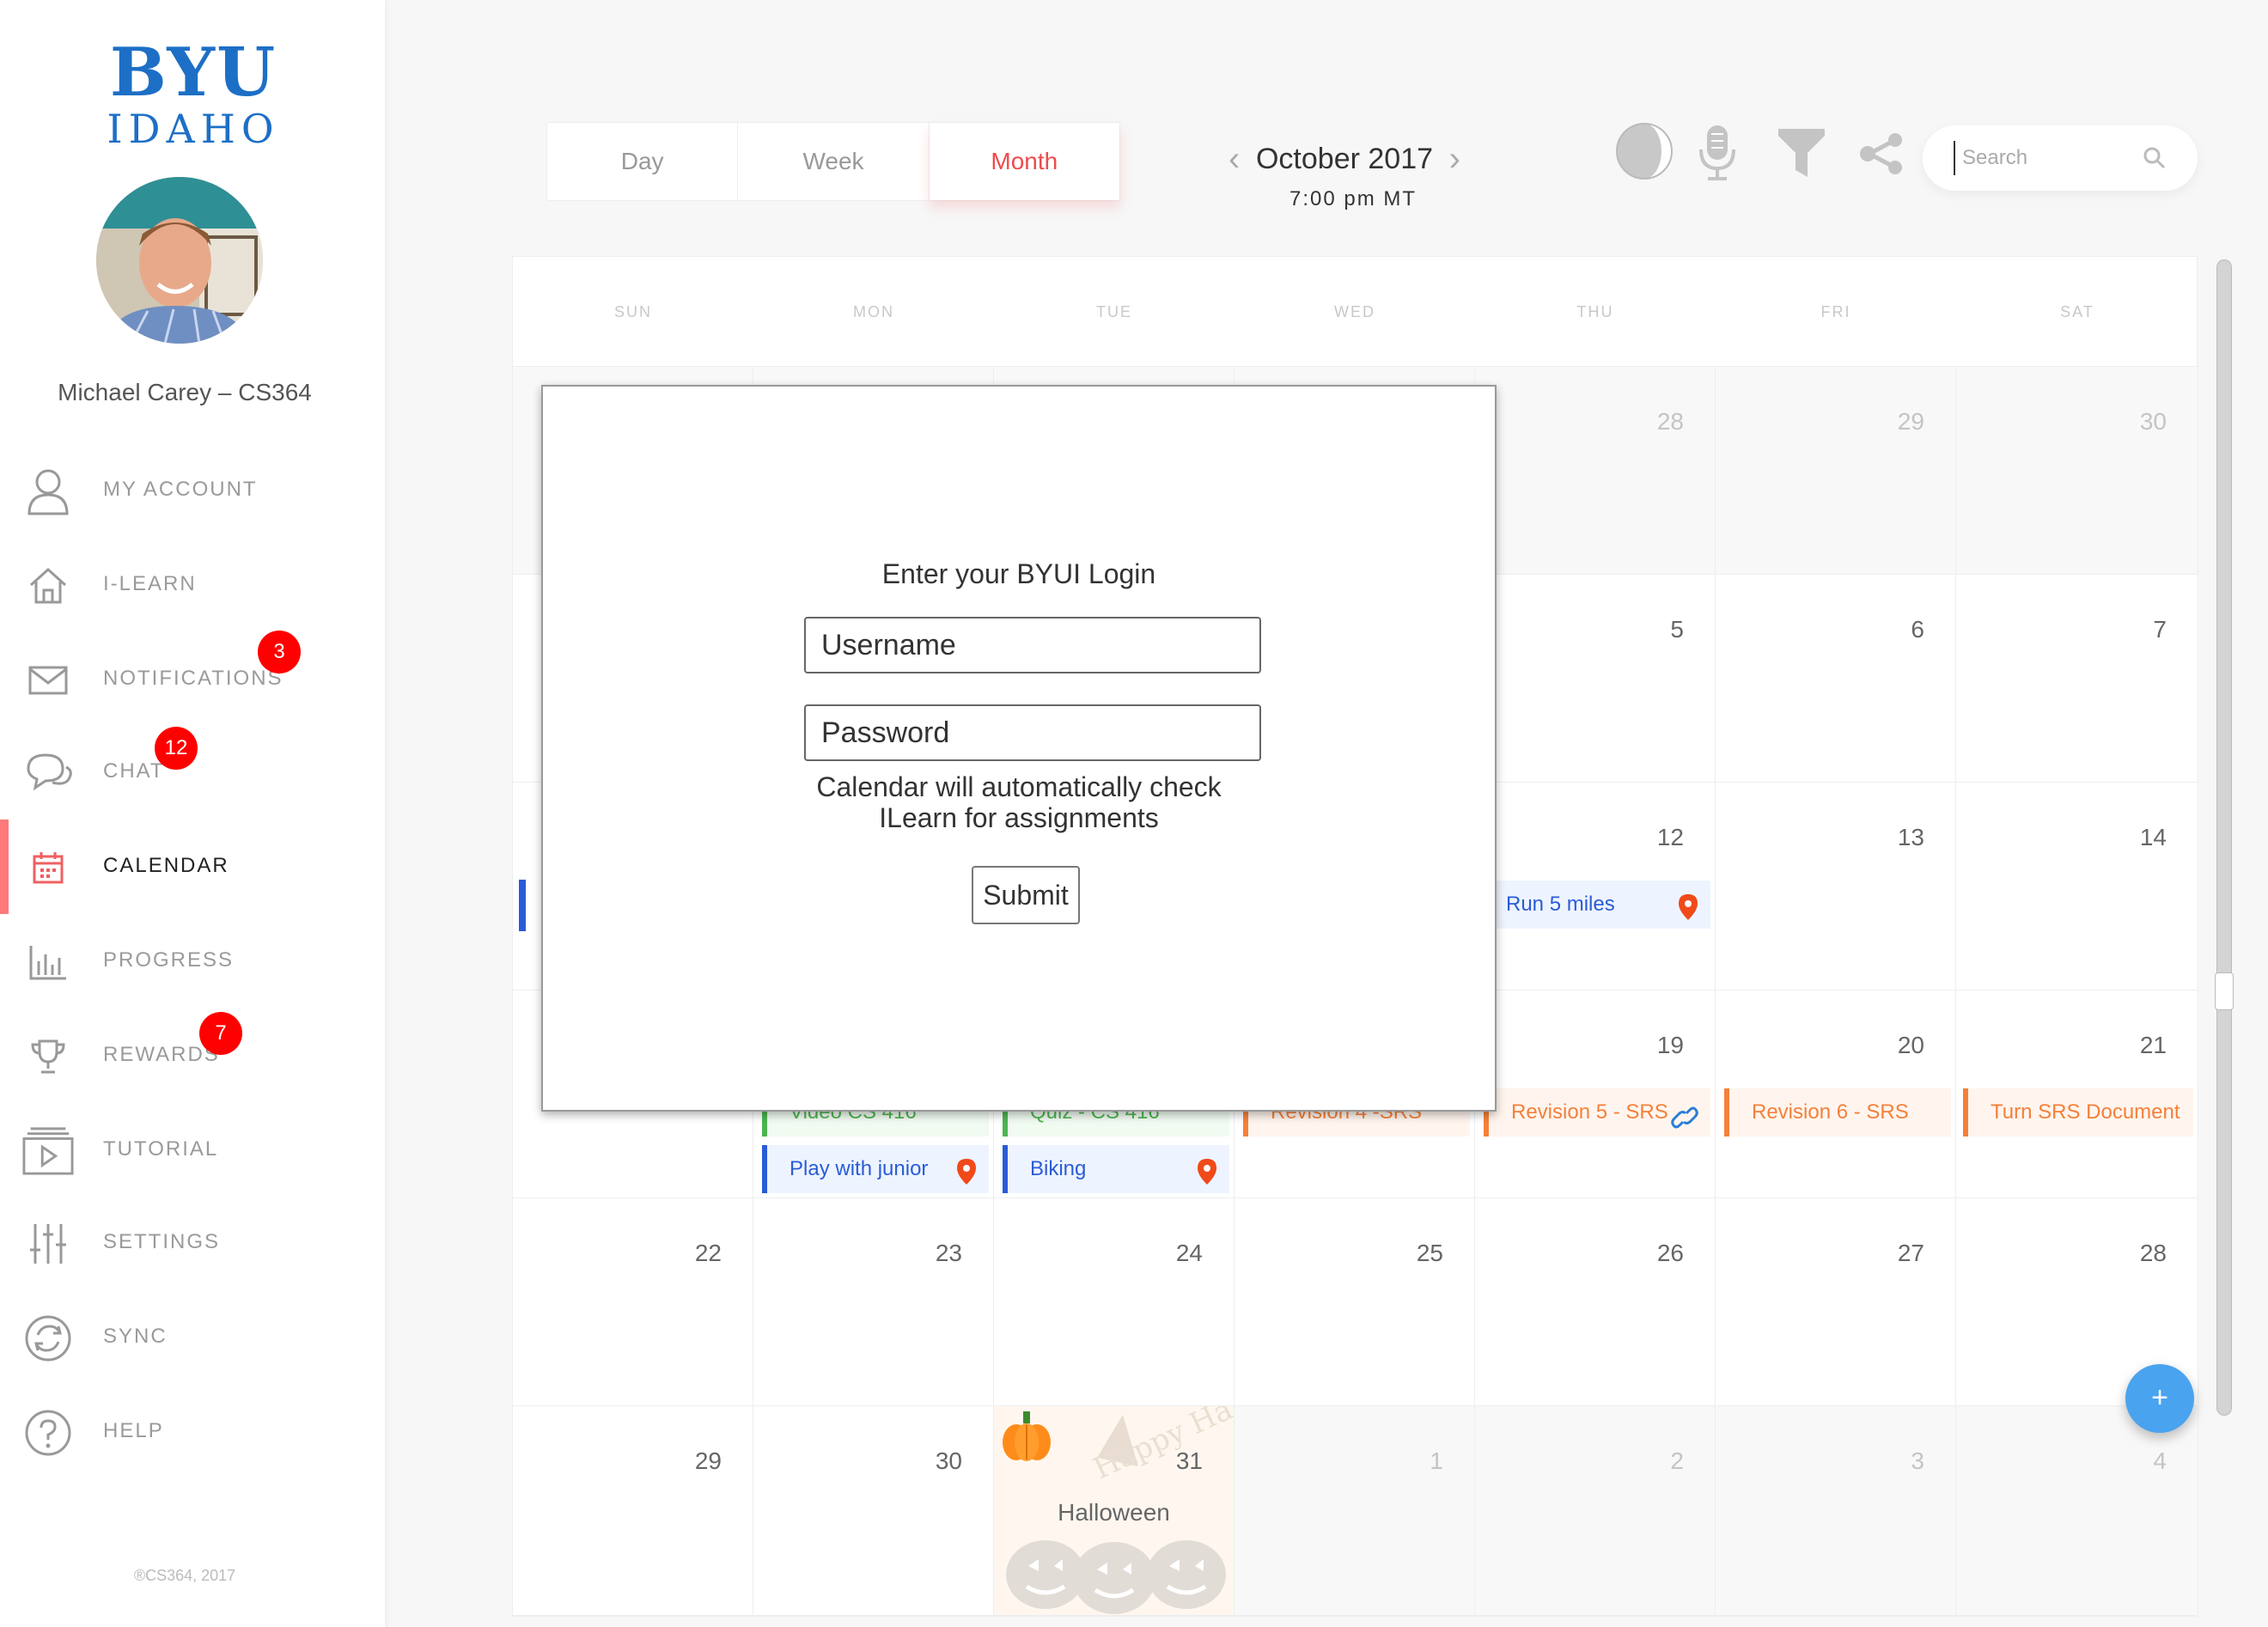 The height and width of the screenshot is (1627, 2268). What do you see at coordinates (2155, 160) in the screenshot?
I see `search-icon` at bounding box center [2155, 160].